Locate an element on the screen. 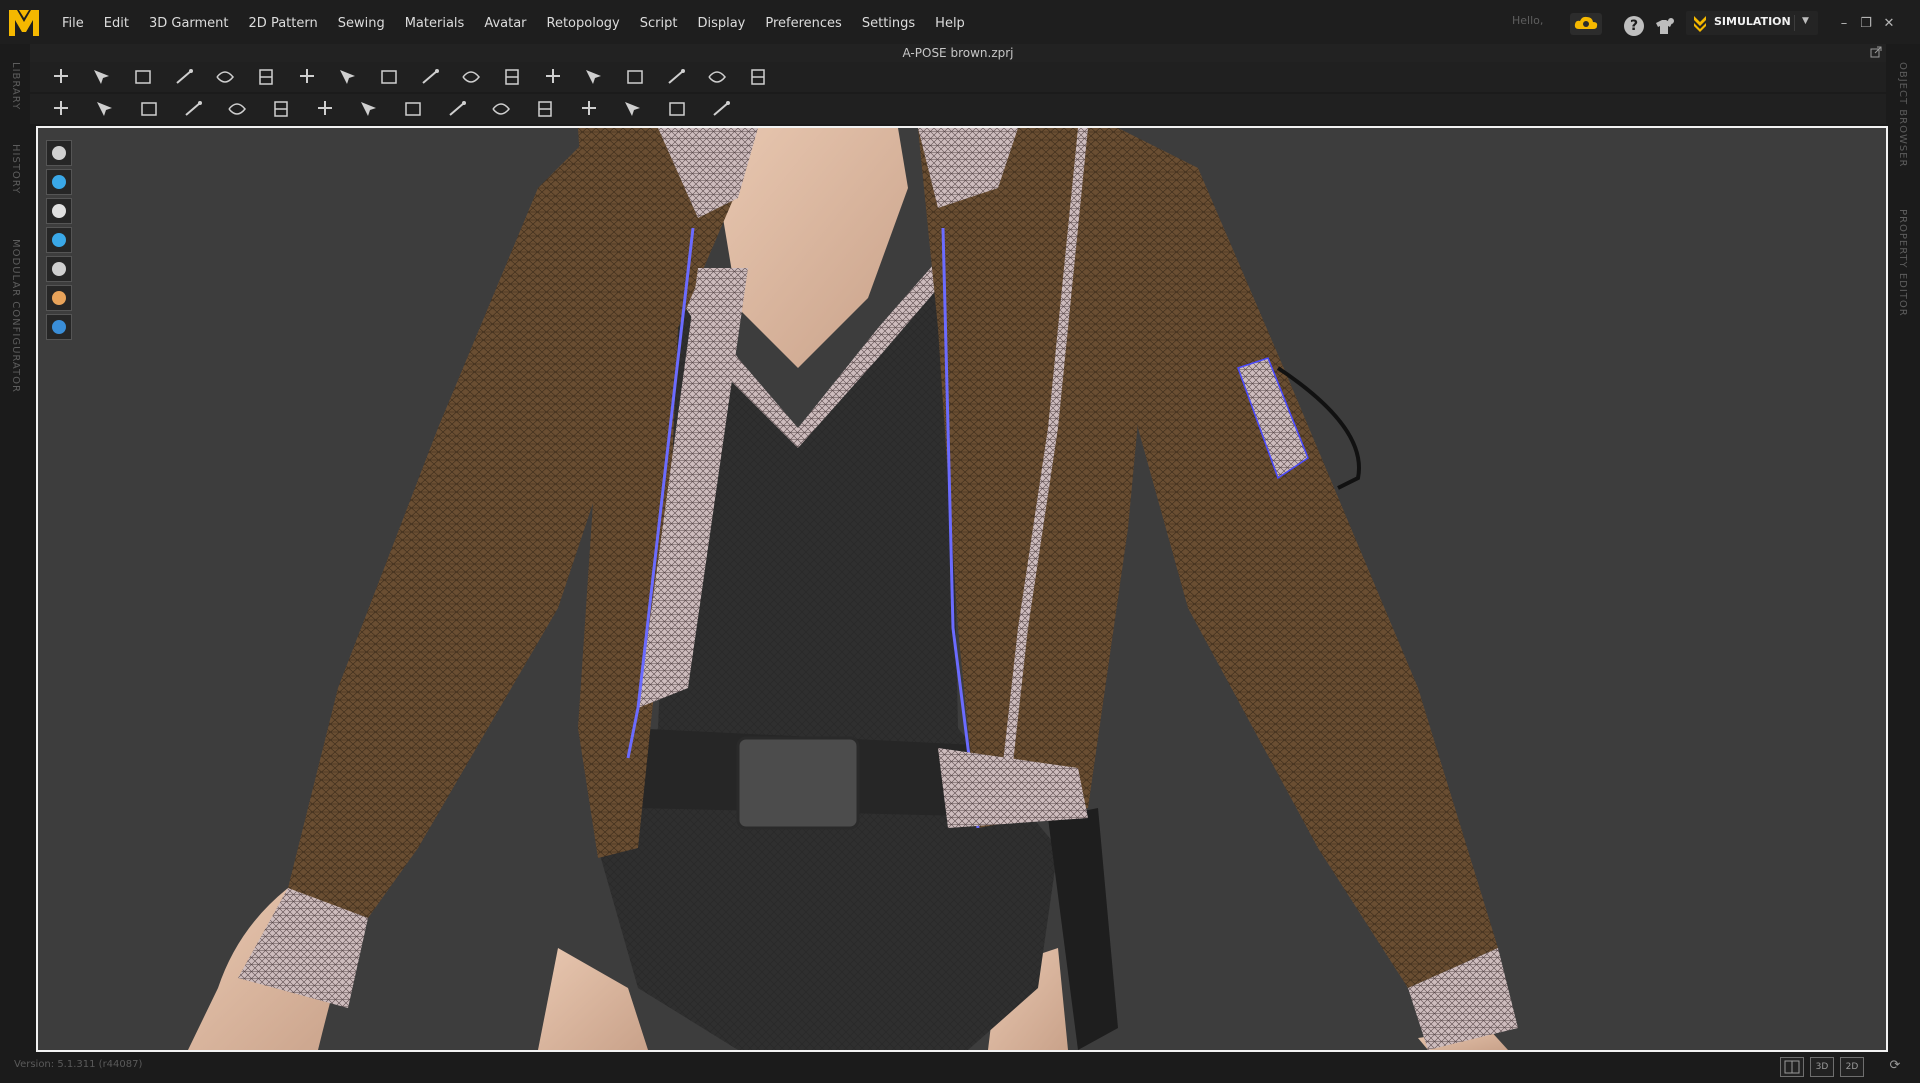 The image size is (1920, 1083). button-icon is located at coordinates (325, 109).